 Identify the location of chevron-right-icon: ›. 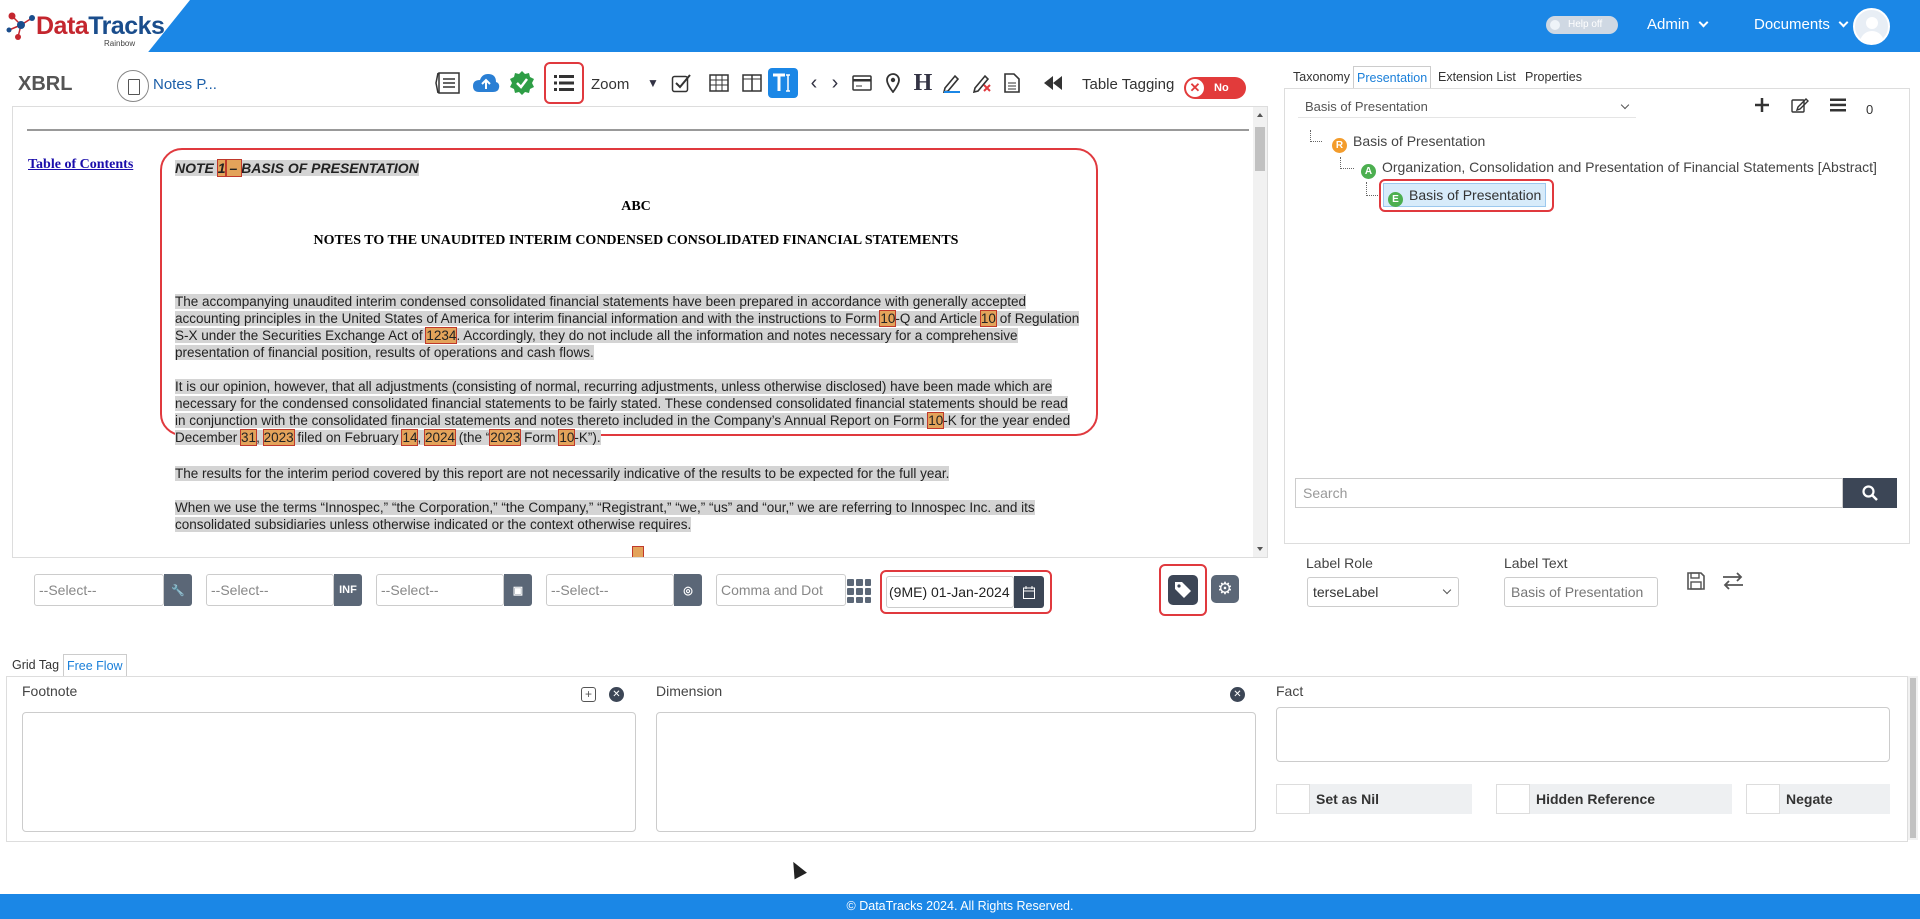
(835, 83).